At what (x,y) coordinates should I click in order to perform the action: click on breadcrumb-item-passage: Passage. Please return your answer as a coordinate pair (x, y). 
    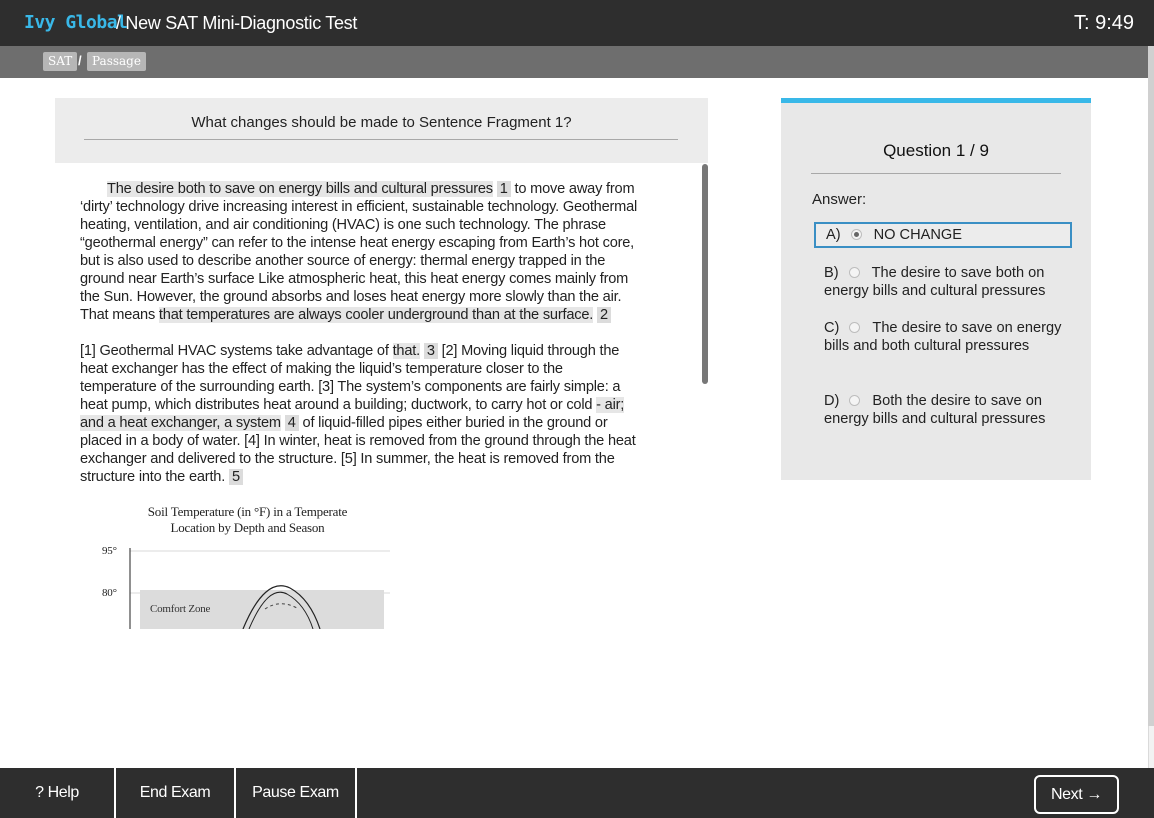
    Looking at the image, I should click on (116, 61).